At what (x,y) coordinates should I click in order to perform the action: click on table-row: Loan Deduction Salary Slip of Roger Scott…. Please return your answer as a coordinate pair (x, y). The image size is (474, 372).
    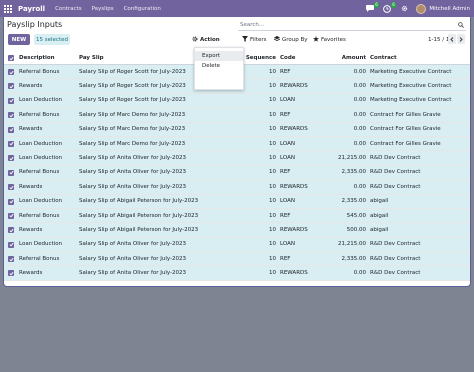
    Looking at the image, I should click on (237, 101).